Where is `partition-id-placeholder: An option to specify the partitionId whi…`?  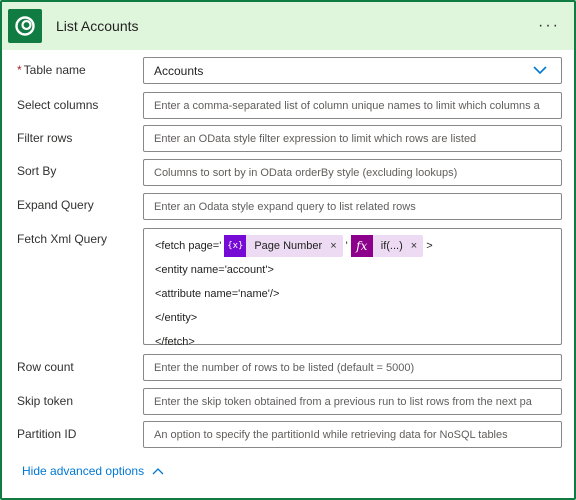 partition-id-placeholder: An option to specify the partitionId whi… is located at coordinates (331, 434).